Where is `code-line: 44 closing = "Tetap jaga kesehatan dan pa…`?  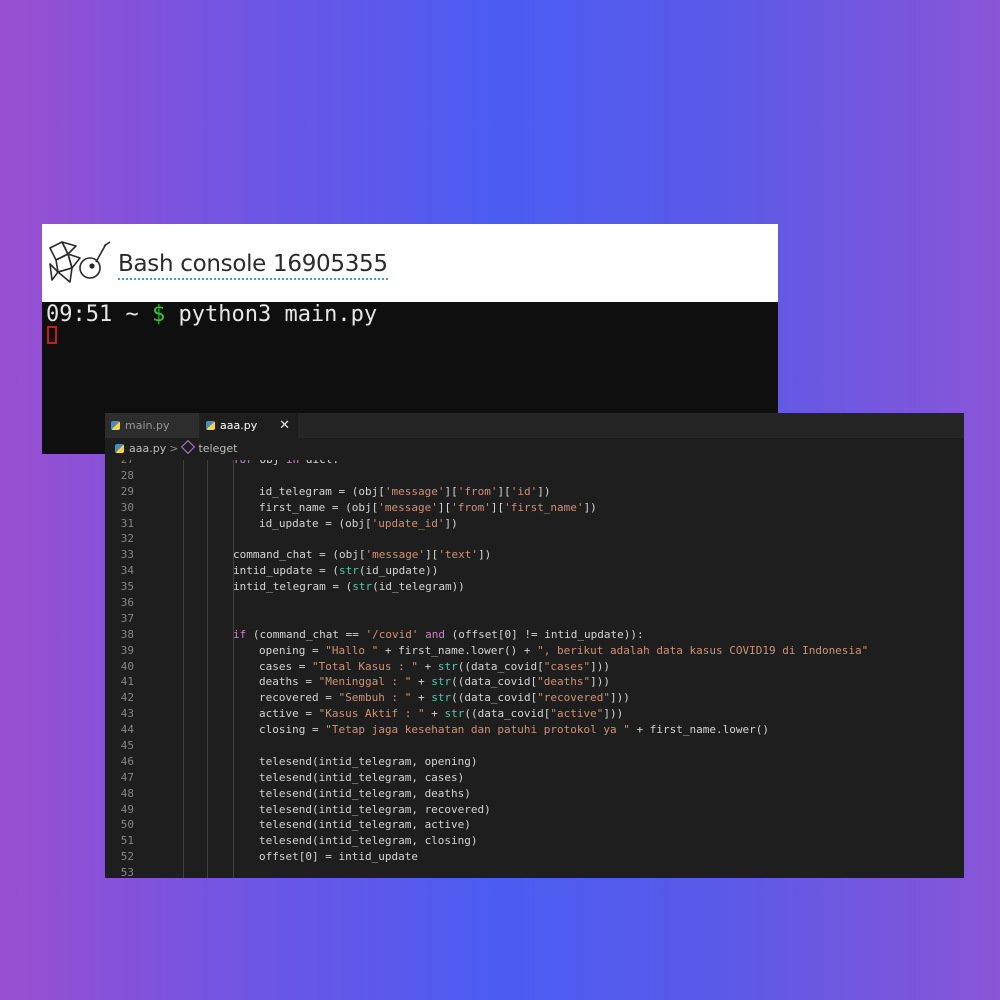 code-line: 44 closing = "Tetap jaga kesehatan dan pa… is located at coordinates (534, 730).